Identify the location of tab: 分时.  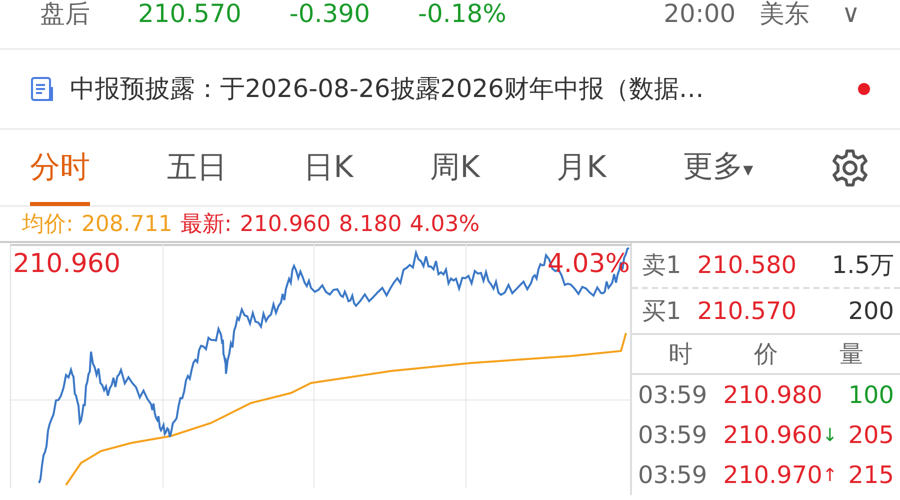
(60, 168).